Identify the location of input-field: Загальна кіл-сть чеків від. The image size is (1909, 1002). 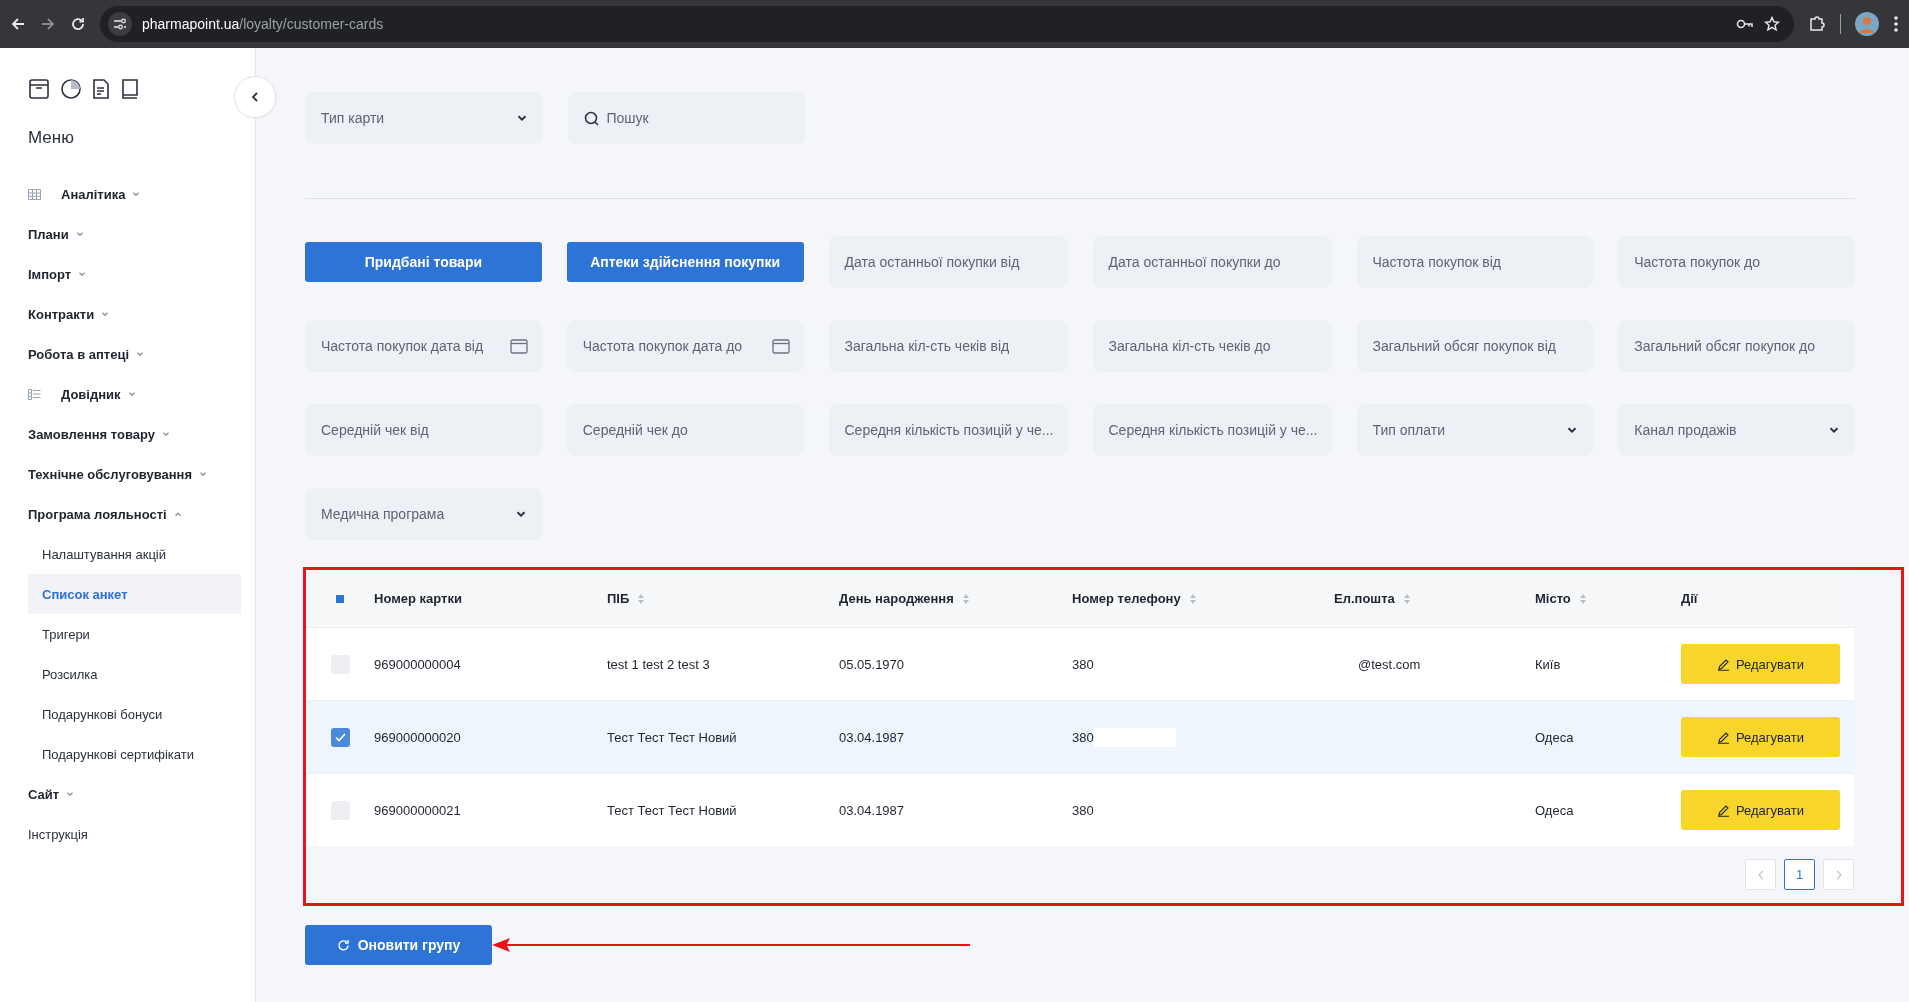
(948, 346).